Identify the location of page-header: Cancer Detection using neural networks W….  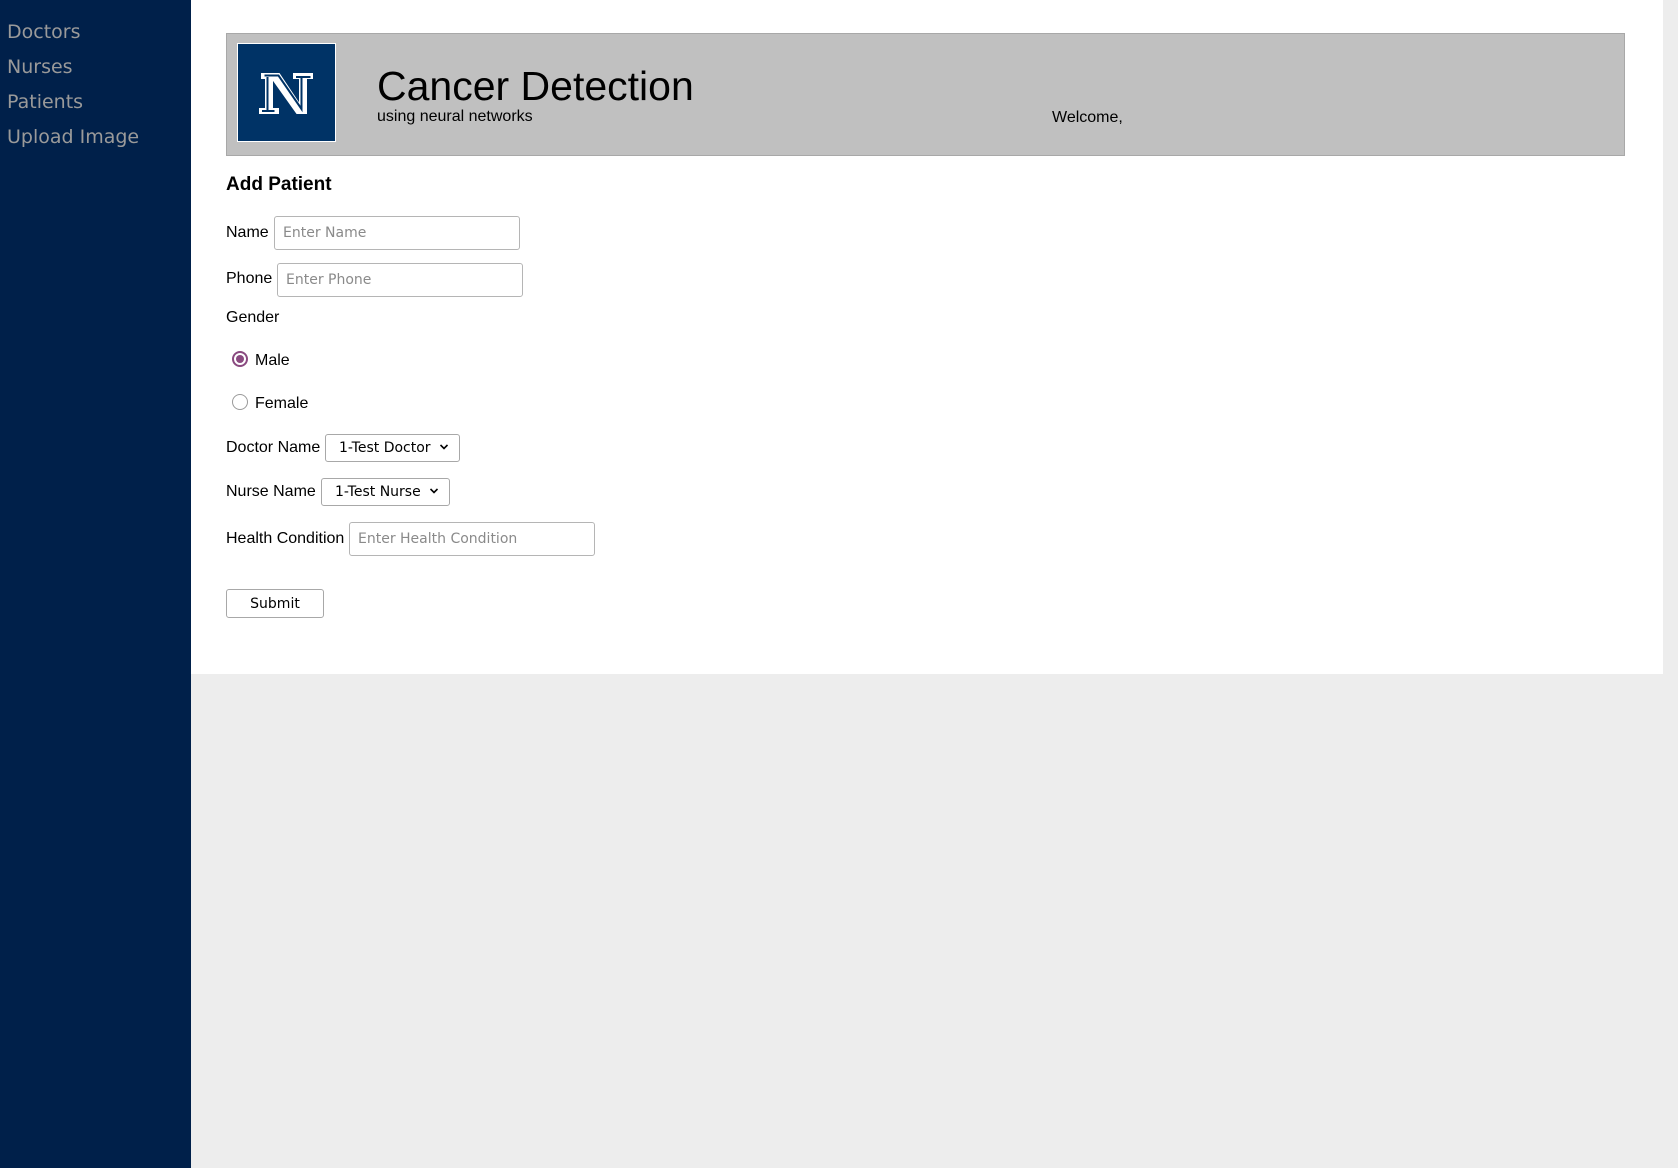
(925, 94).